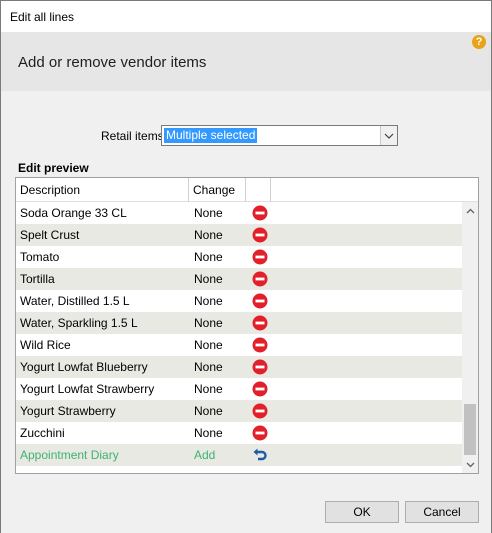 This screenshot has width=492, height=533. What do you see at coordinates (75, 301) in the screenshot?
I see `cell-description: Water, Distilled 1.5 L` at bounding box center [75, 301].